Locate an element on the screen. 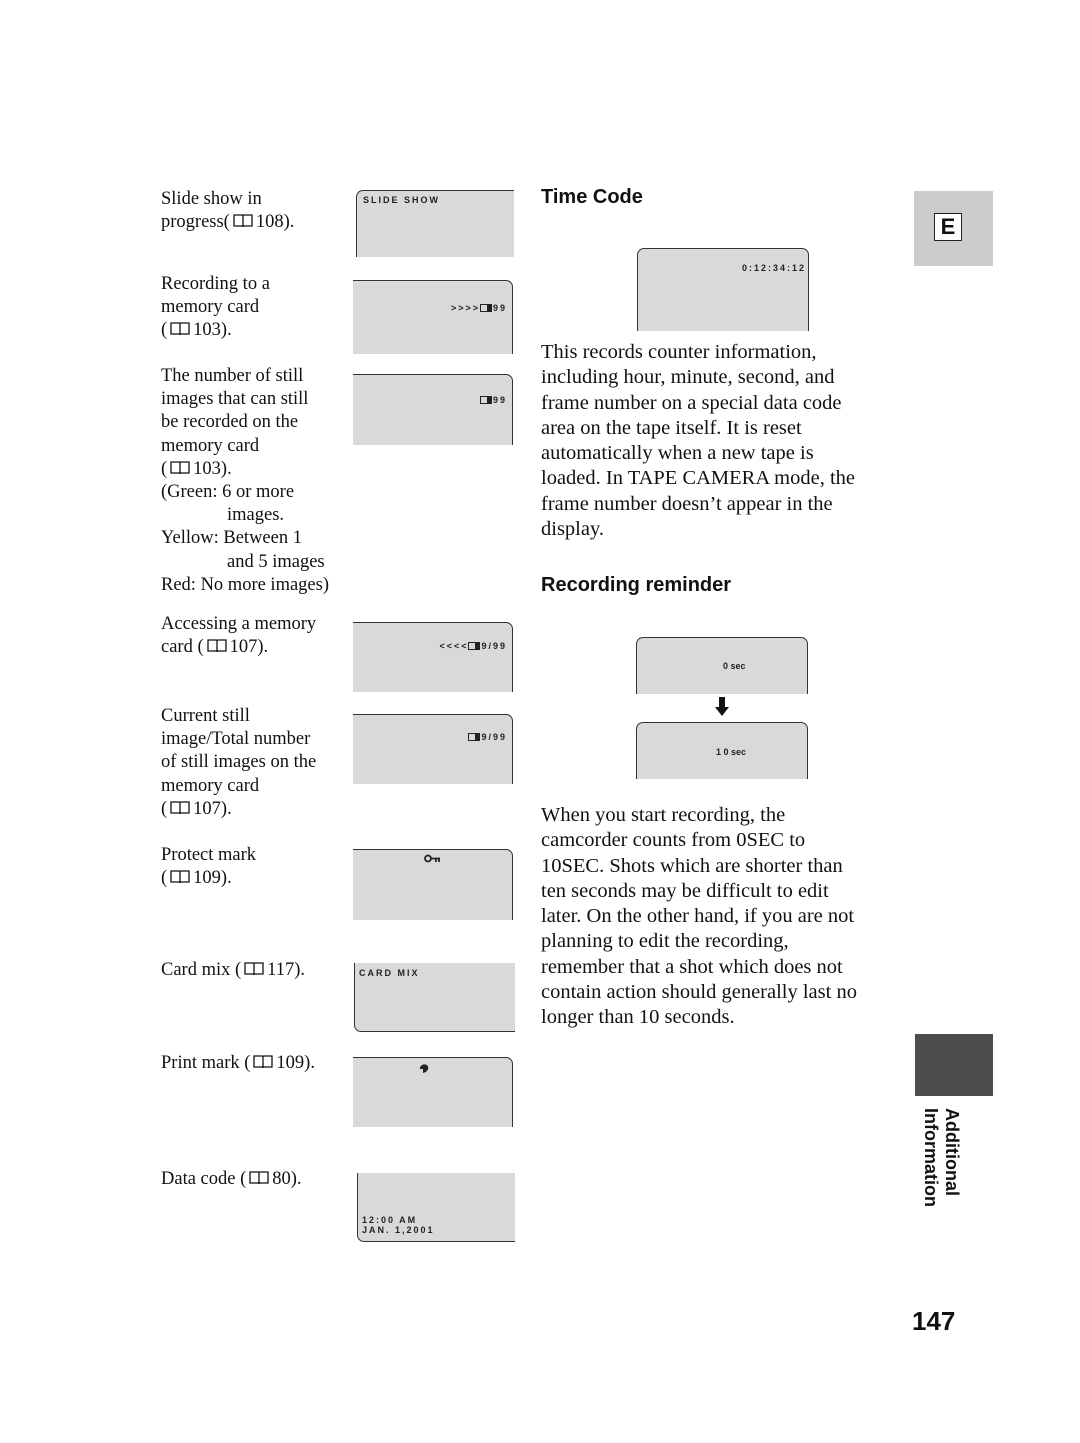  desc-print-mark: Print mark (109). is located at coordinates (238, 1063).